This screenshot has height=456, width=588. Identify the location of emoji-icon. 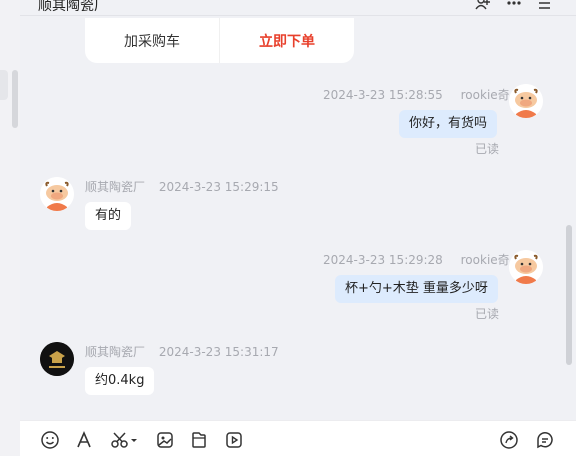
(50, 440).